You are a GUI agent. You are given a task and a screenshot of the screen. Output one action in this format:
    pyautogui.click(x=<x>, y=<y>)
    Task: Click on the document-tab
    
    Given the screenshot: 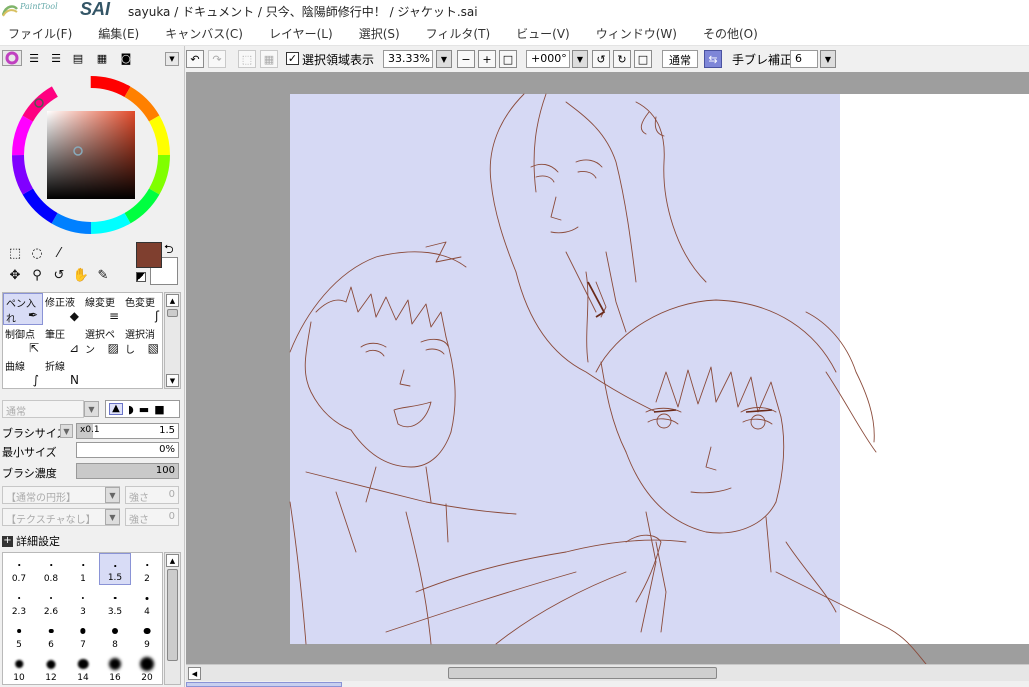 What is the action you would take?
    pyautogui.click(x=264, y=684)
    